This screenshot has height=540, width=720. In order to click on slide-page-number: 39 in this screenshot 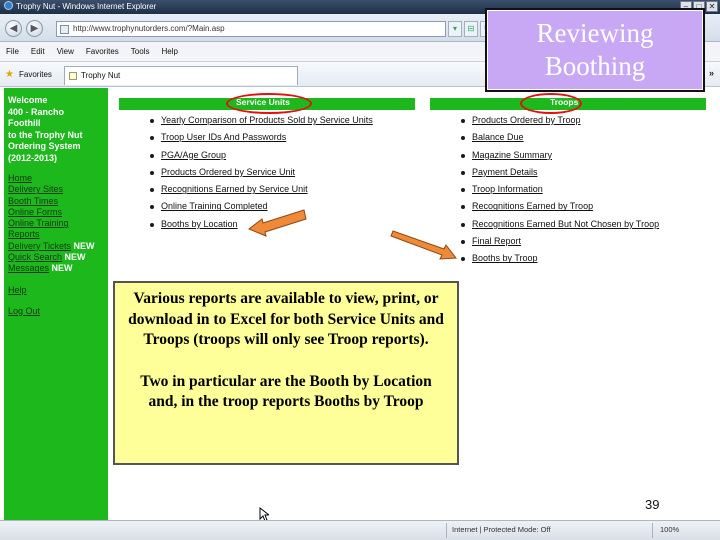, I will do `click(652, 504)`.